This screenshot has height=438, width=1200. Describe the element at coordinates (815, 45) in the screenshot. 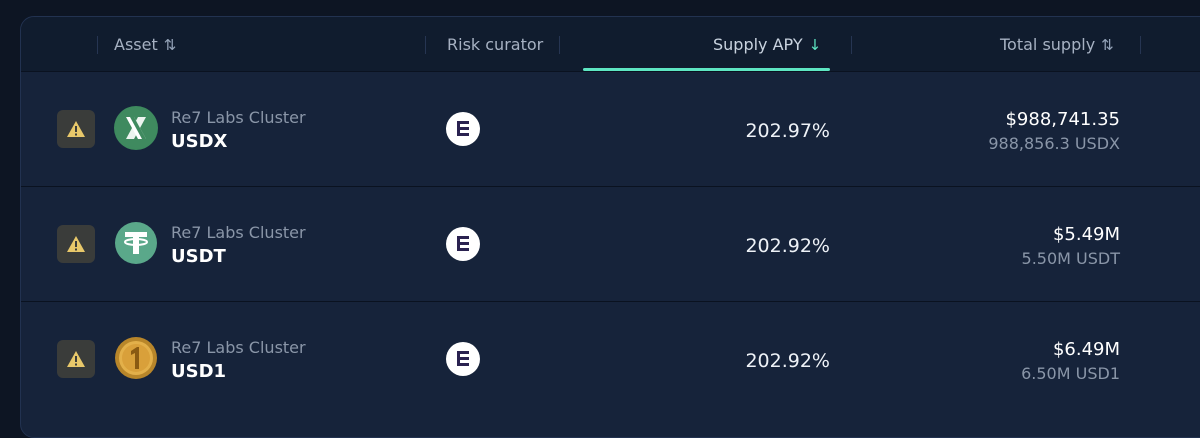

I see `arrow-down-icon: ↓` at that location.